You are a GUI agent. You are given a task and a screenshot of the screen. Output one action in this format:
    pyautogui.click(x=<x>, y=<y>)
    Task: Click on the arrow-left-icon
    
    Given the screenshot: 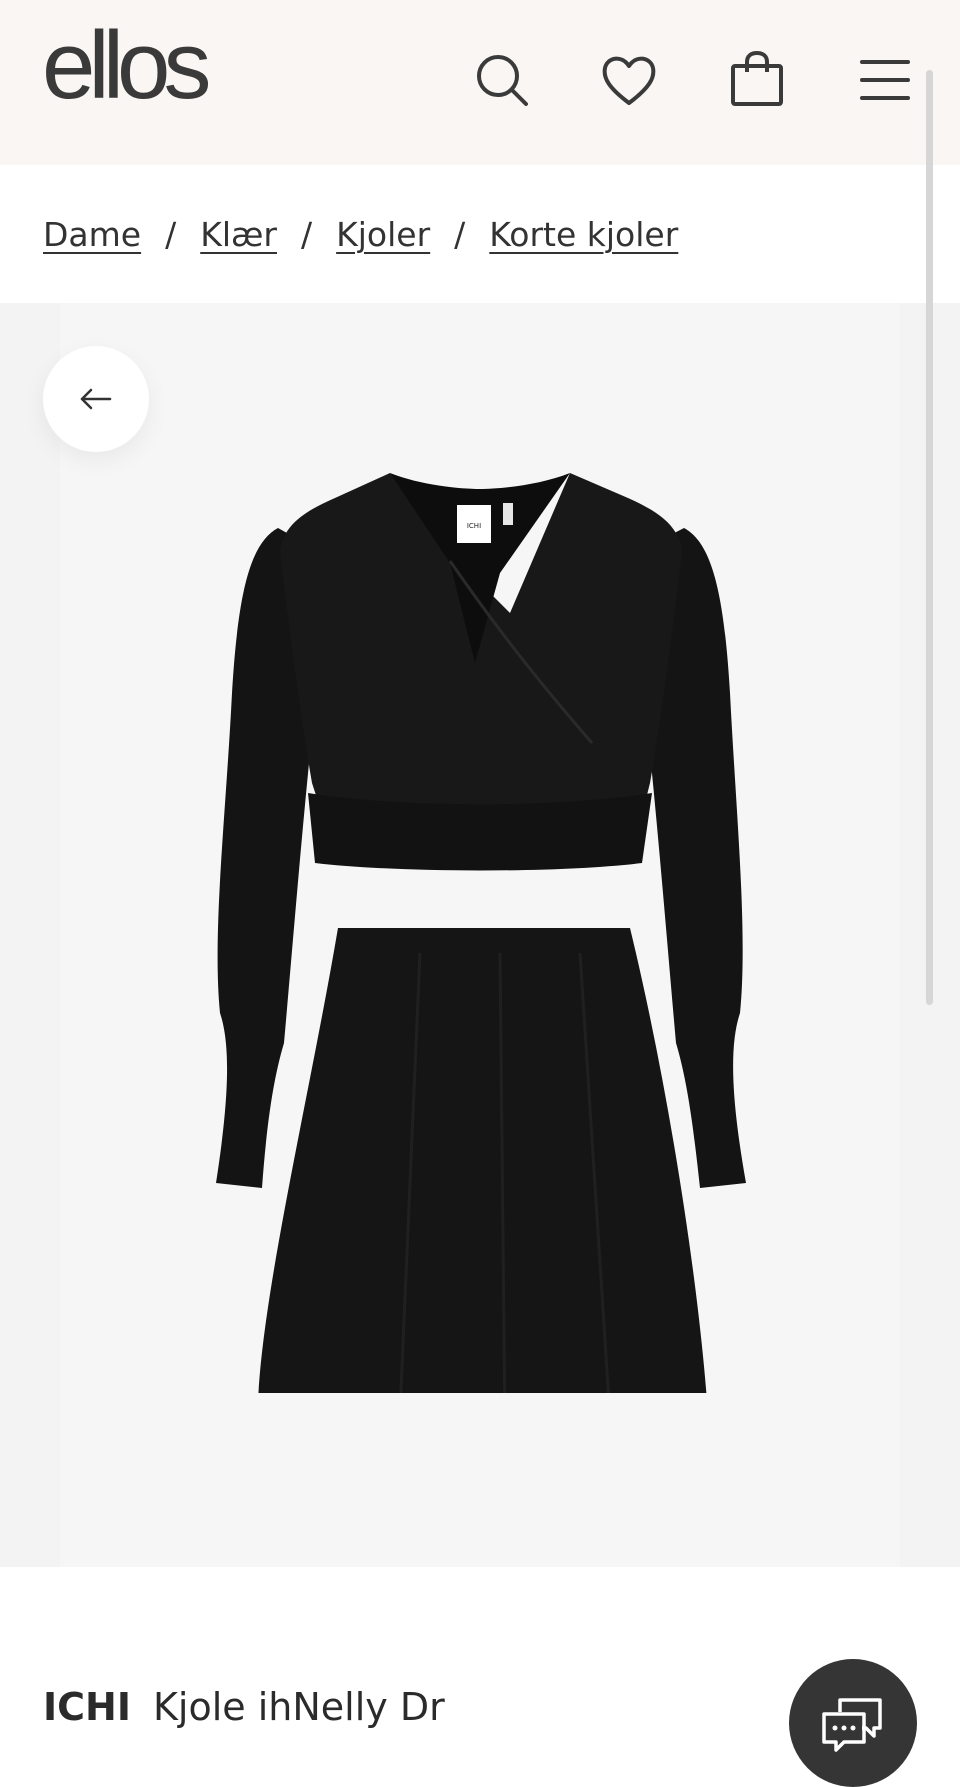 What is the action you would take?
    pyautogui.click(x=96, y=399)
    